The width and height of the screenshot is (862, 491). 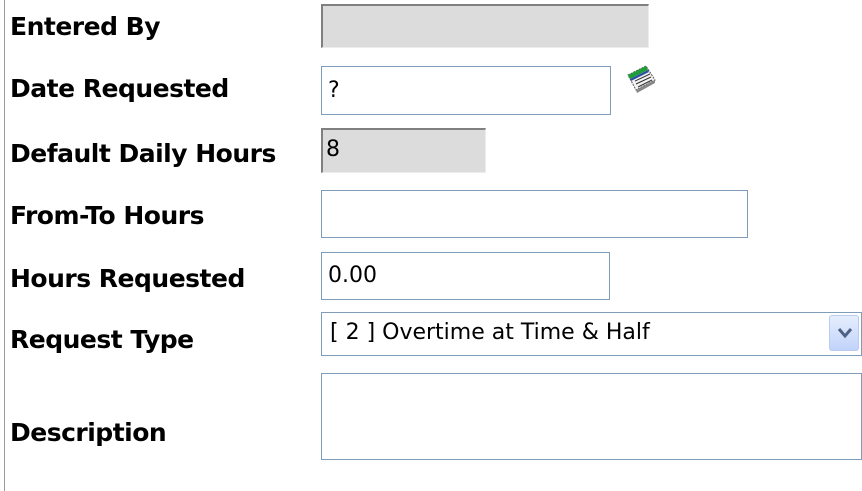 What do you see at coordinates (490, 332) in the screenshot?
I see `request-type-value: [ 2 ] Overtime at Time & Half` at bounding box center [490, 332].